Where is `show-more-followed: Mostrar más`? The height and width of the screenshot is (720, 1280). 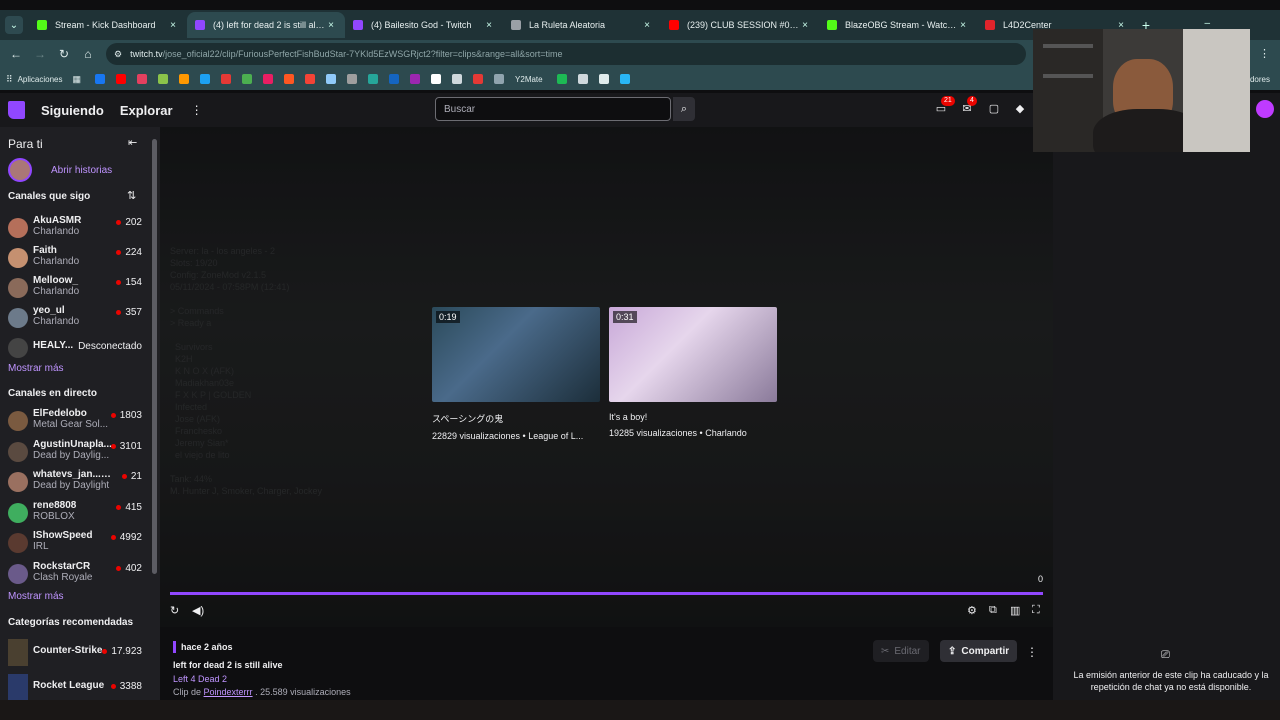 show-more-followed: Mostrar más is located at coordinates (36, 368).